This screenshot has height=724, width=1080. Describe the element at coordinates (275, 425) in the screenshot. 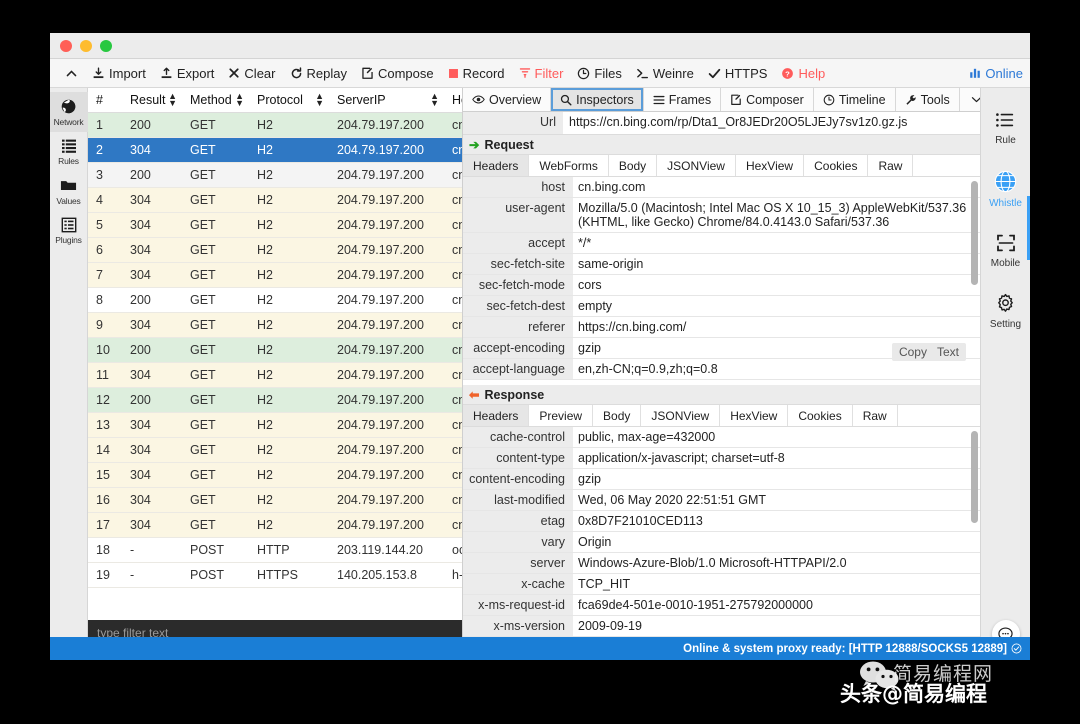

I see `table-row: 13304GETH2204.79.197.200cn` at that location.